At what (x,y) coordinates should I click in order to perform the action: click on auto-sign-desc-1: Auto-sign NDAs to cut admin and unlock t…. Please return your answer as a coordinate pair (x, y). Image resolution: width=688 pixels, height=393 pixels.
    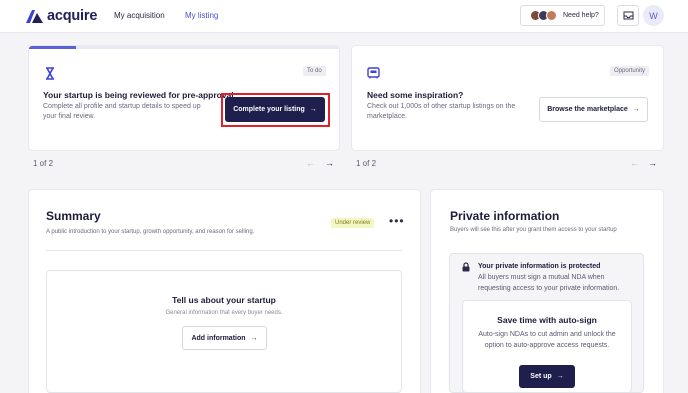
    Looking at the image, I should click on (547, 334).